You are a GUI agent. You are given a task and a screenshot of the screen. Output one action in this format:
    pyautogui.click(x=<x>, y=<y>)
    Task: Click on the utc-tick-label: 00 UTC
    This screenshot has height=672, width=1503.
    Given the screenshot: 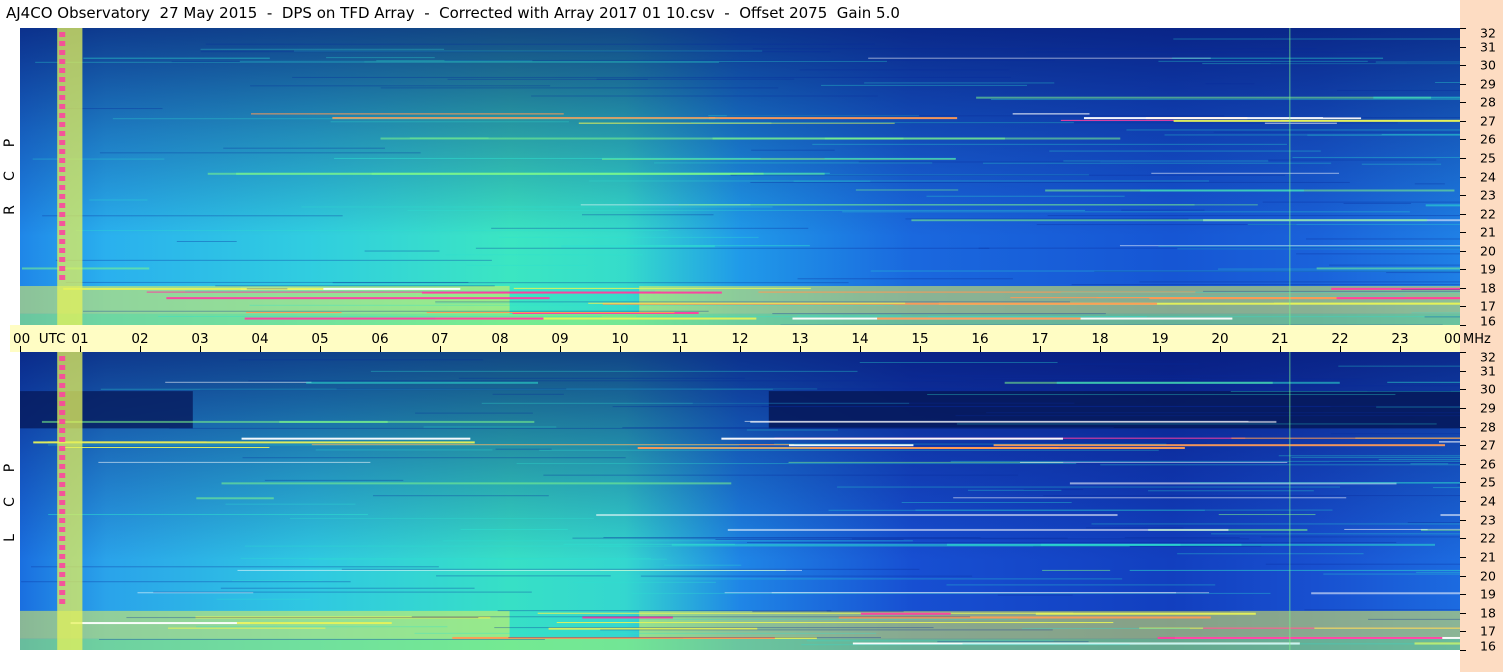 What is the action you would take?
    pyautogui.click(x=39, y=339)
    